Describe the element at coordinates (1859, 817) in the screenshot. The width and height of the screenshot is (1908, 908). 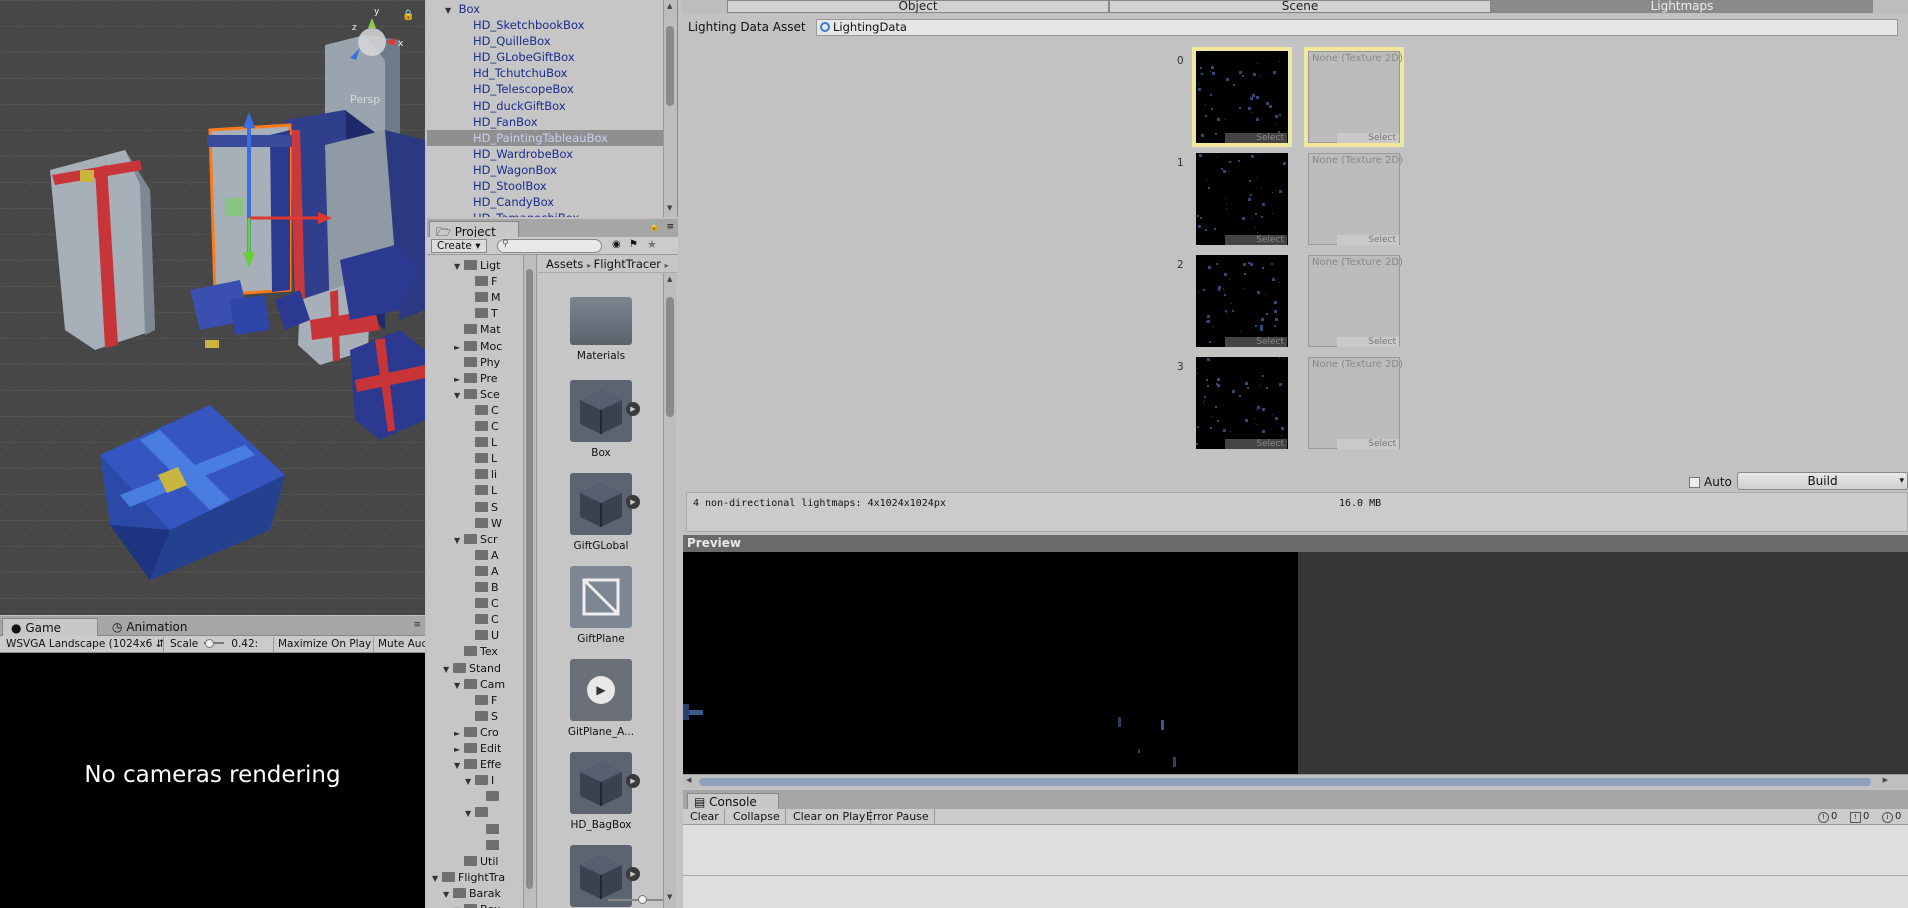
I see `console-warning-count: ! 0` at that location.